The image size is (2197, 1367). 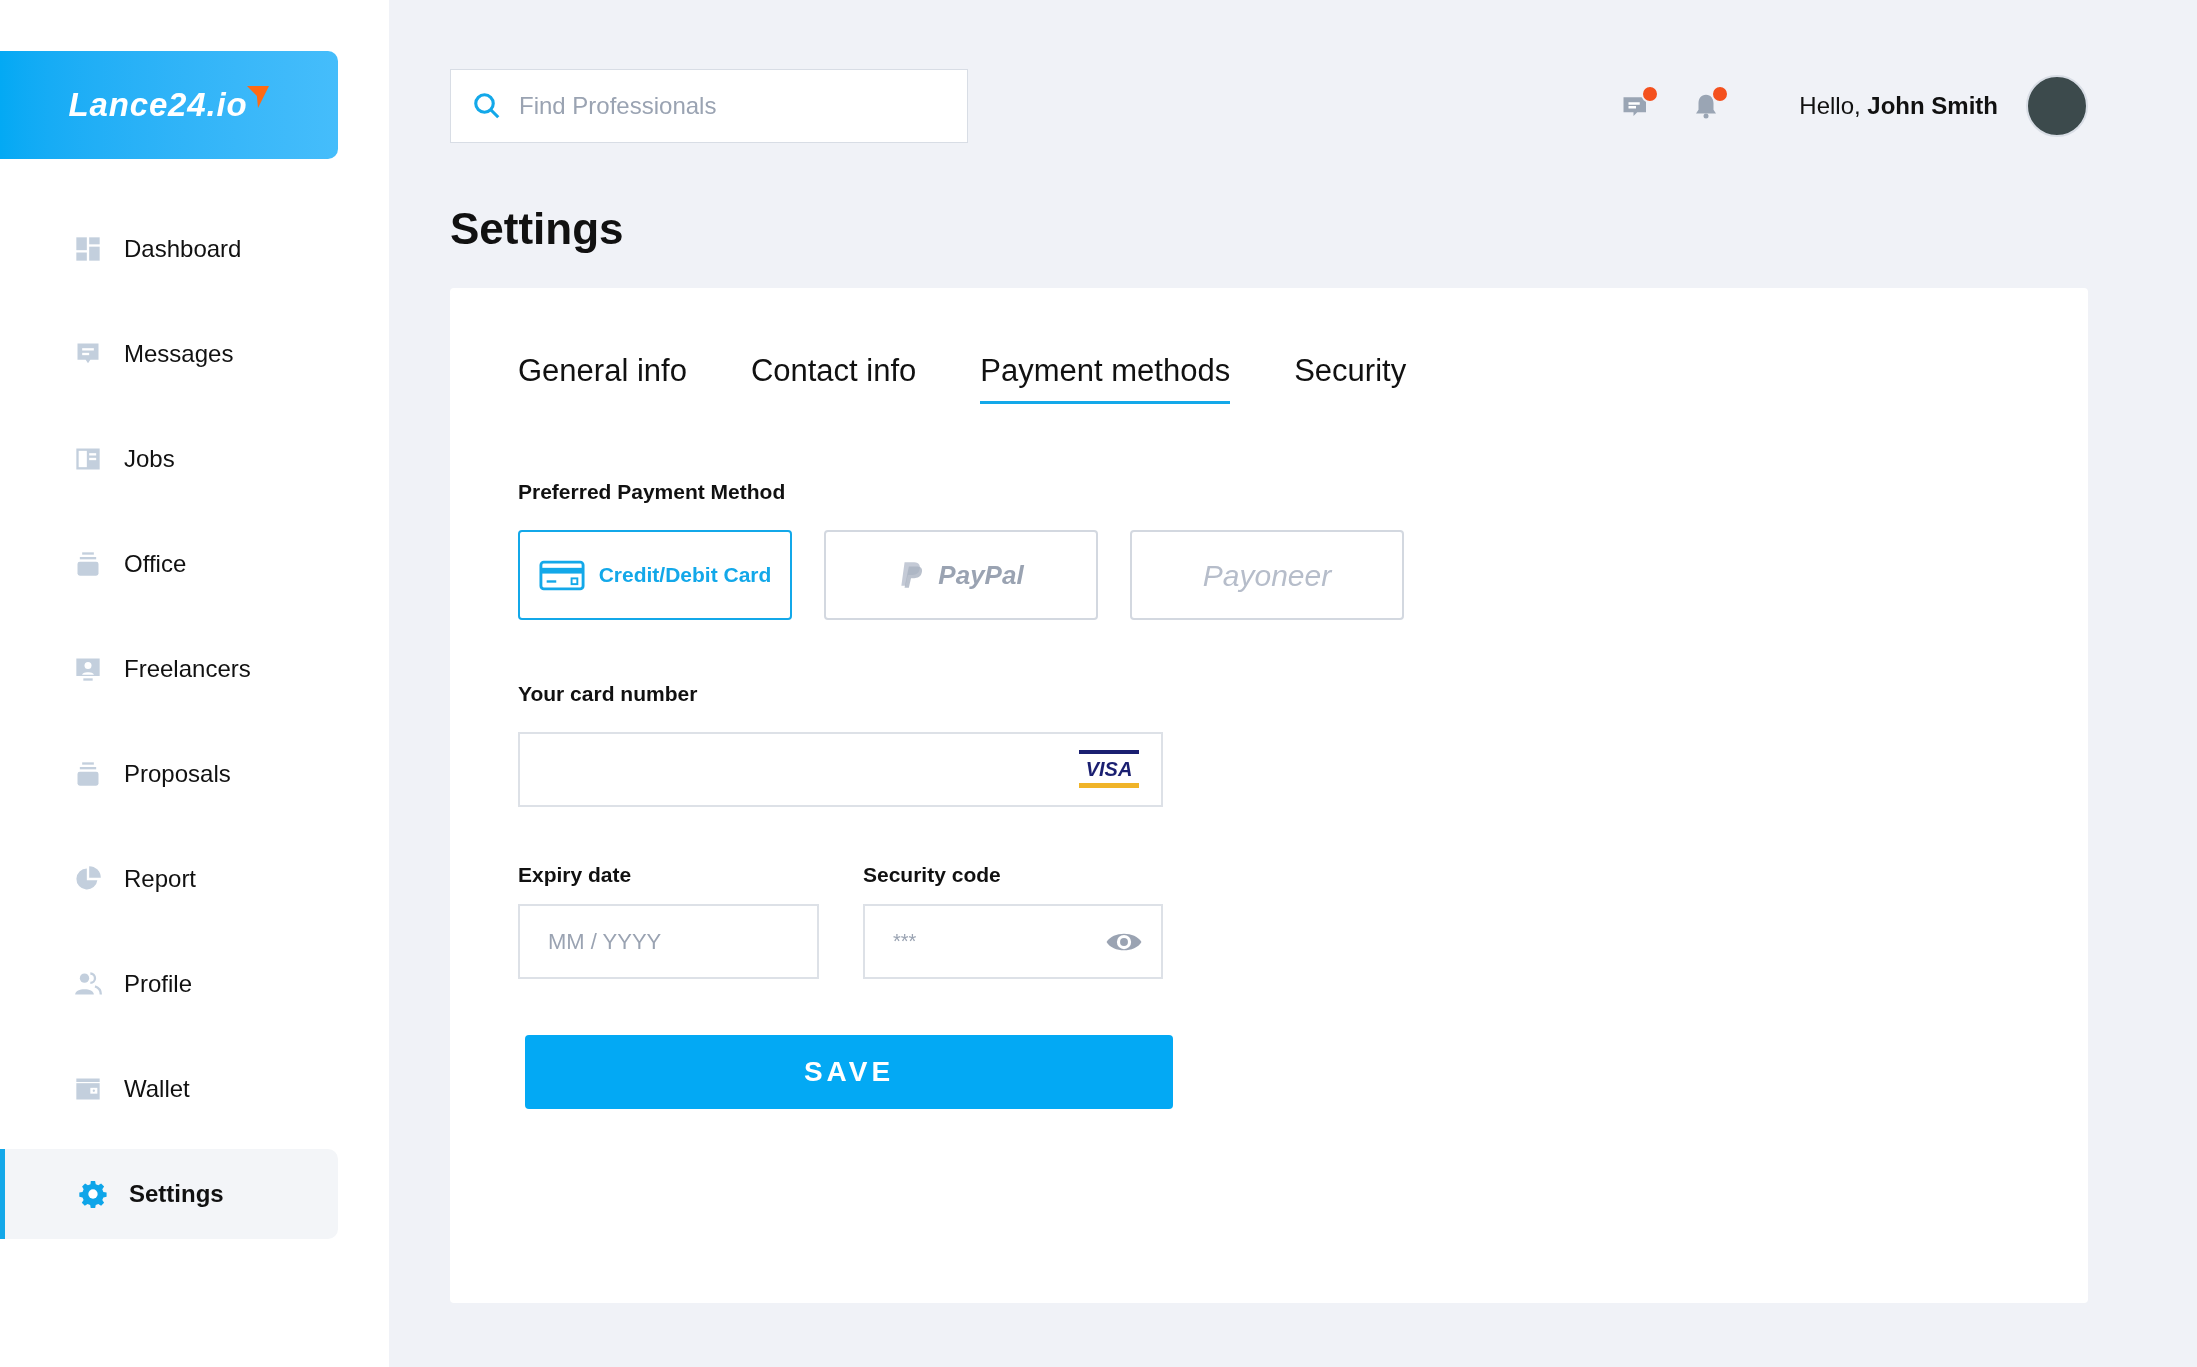 What do you see at coordinates (1013, 941) in the screenshot?
I see `security-code-field: ***` at bounding box center [1013, 941].